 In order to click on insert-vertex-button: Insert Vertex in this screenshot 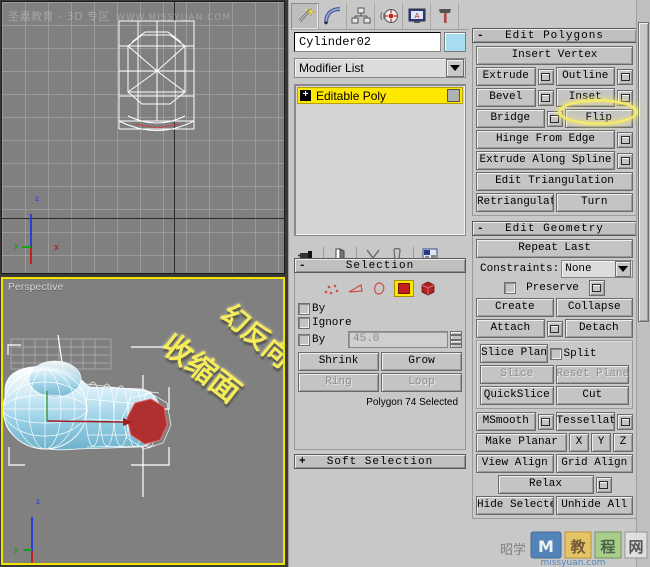, I will do `click(554, 55)`.